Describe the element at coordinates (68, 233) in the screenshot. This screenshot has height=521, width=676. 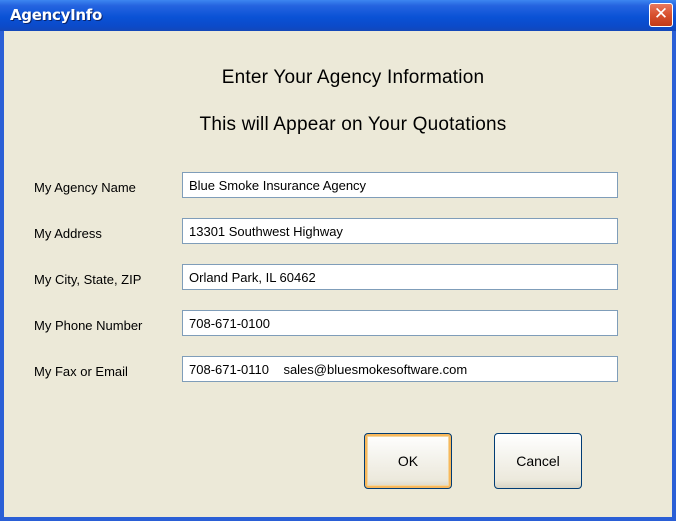
I see `address-label: My Address` at that location.